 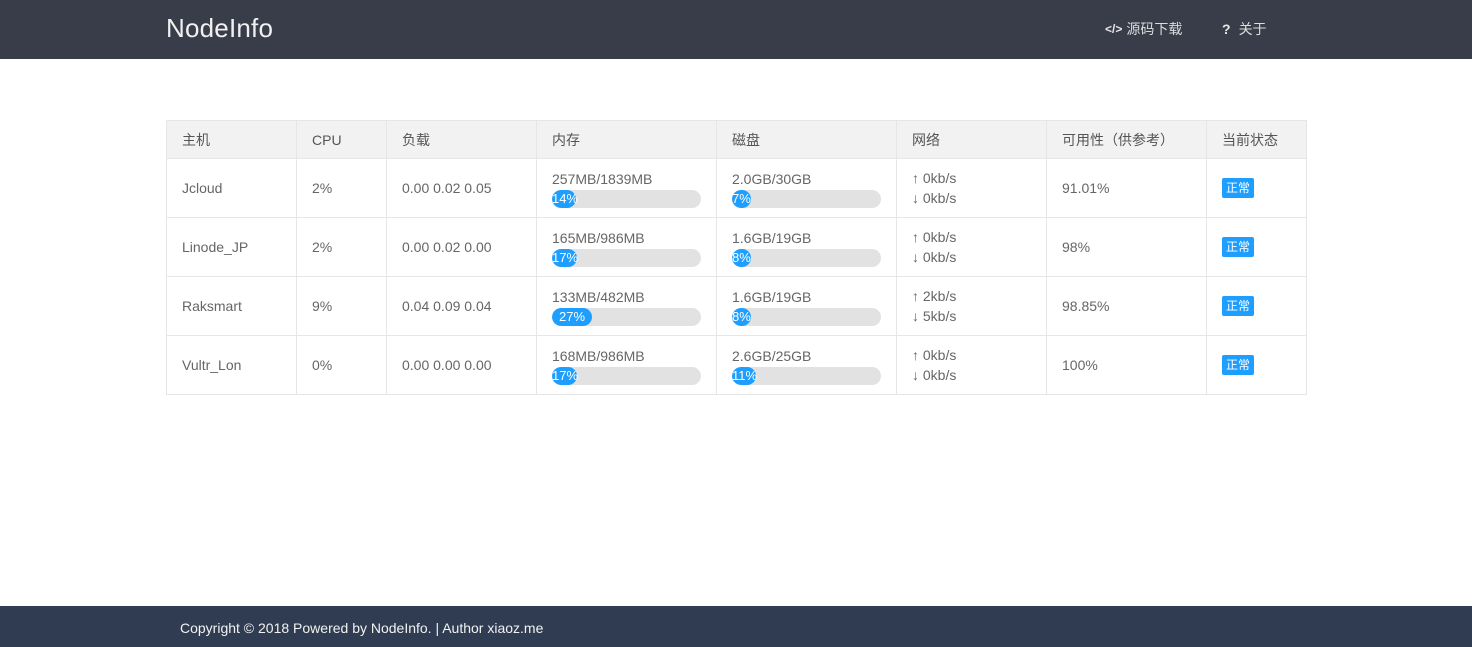 What do you see at coordinates (602, 178) in the screenshot?
I see `memory-usage: 257MB/1839MB` at bounding box center [602, 178].